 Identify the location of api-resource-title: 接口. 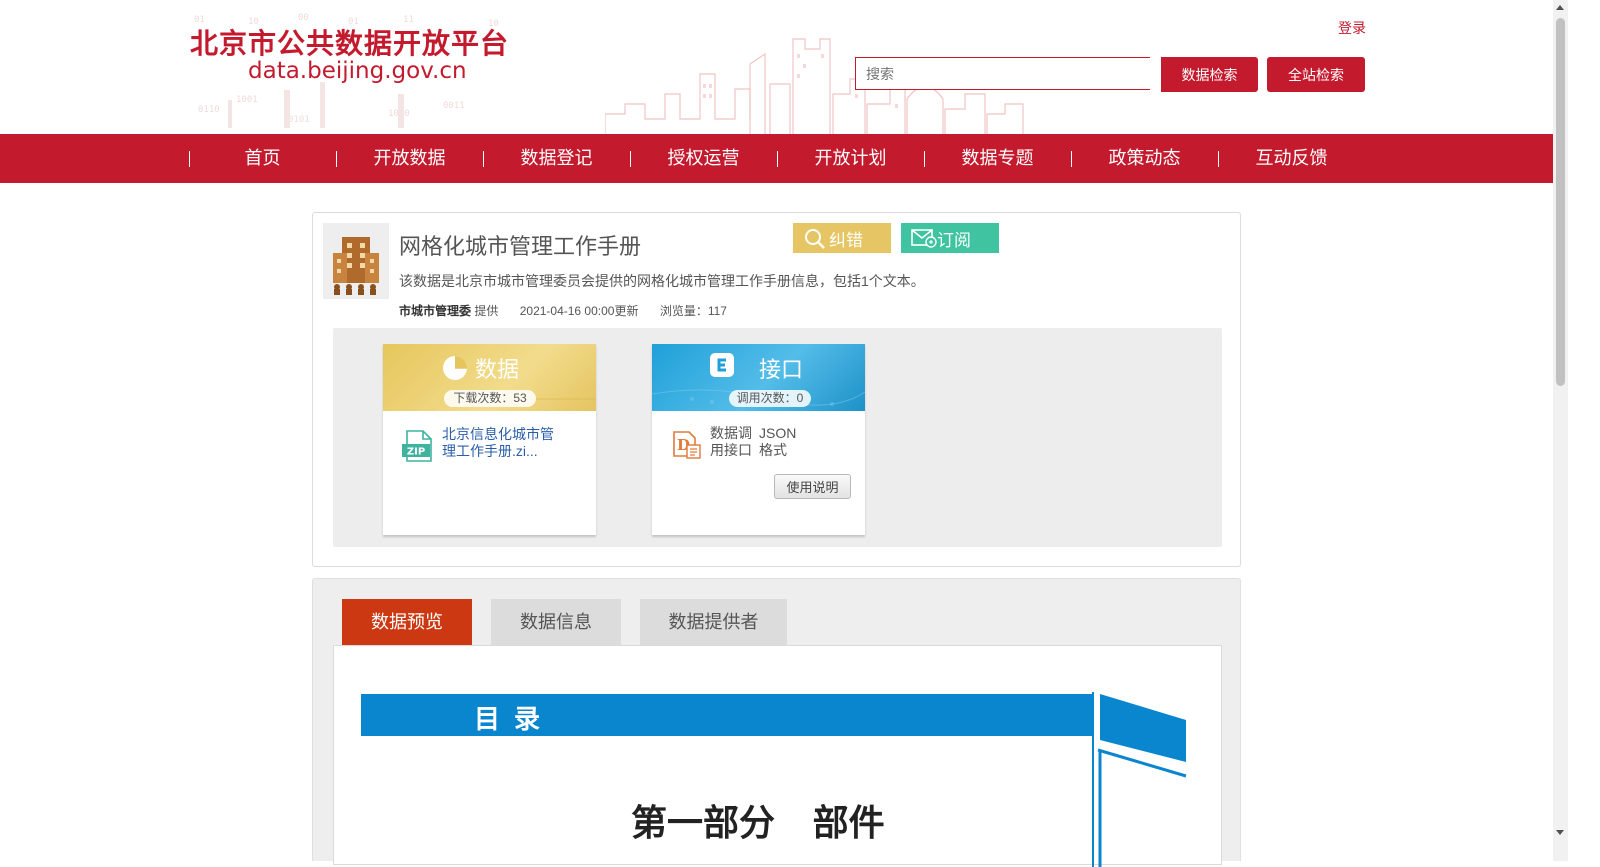
(781, 369).